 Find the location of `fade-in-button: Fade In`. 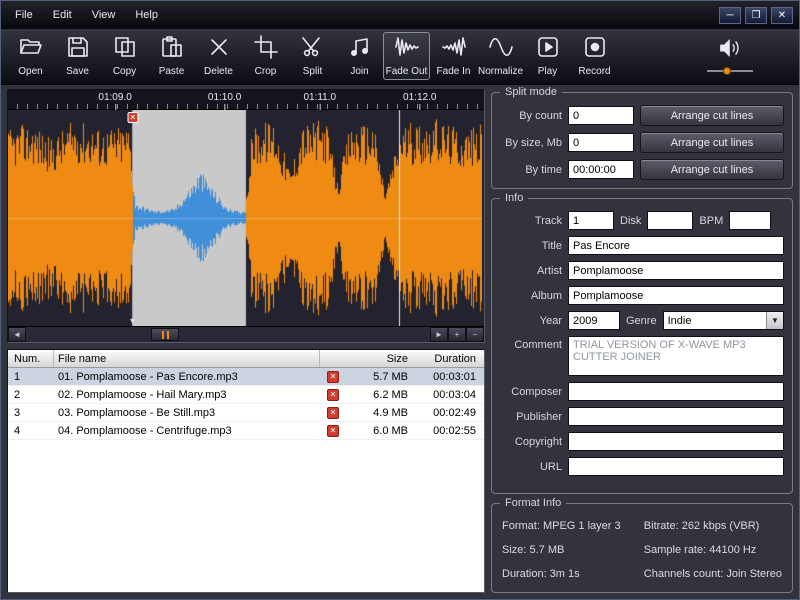

fade-in-button: Fade In is located at coordinates (453, 56).